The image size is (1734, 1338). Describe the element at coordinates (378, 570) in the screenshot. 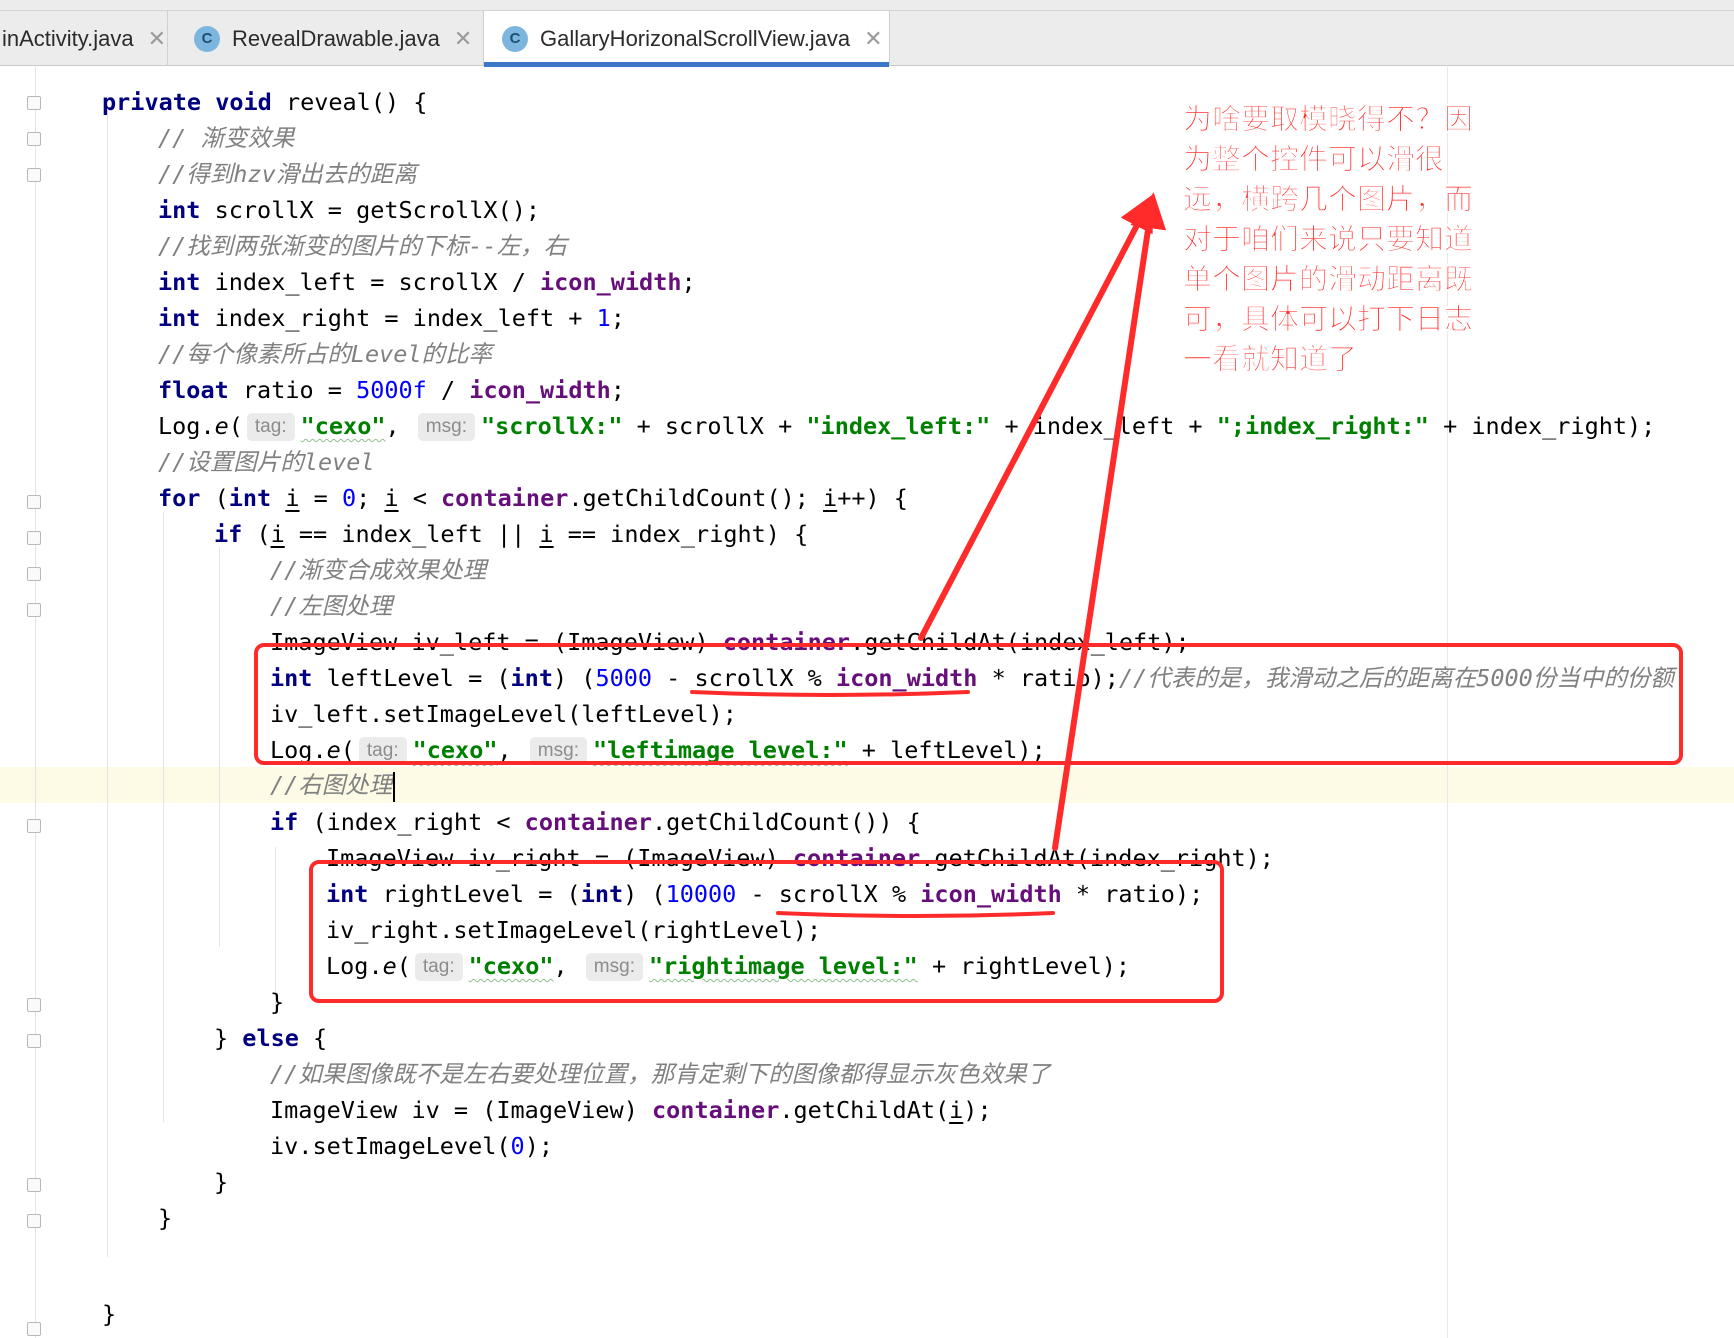

I see `code-comment: //渐变合成效果处理` at that location.